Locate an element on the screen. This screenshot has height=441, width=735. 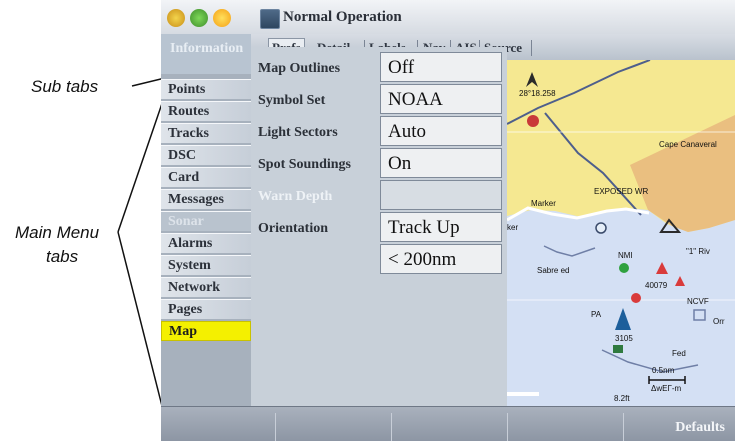
cape-label: Cape Canaveral is located at coordinates (688, 144).